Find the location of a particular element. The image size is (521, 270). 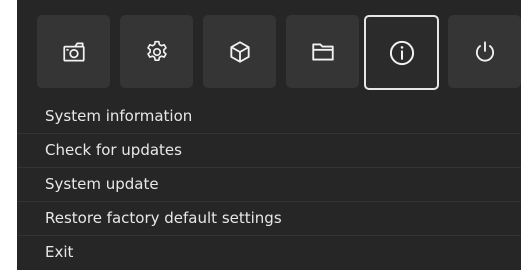

camera-tile is located at coordinates (73, 51).